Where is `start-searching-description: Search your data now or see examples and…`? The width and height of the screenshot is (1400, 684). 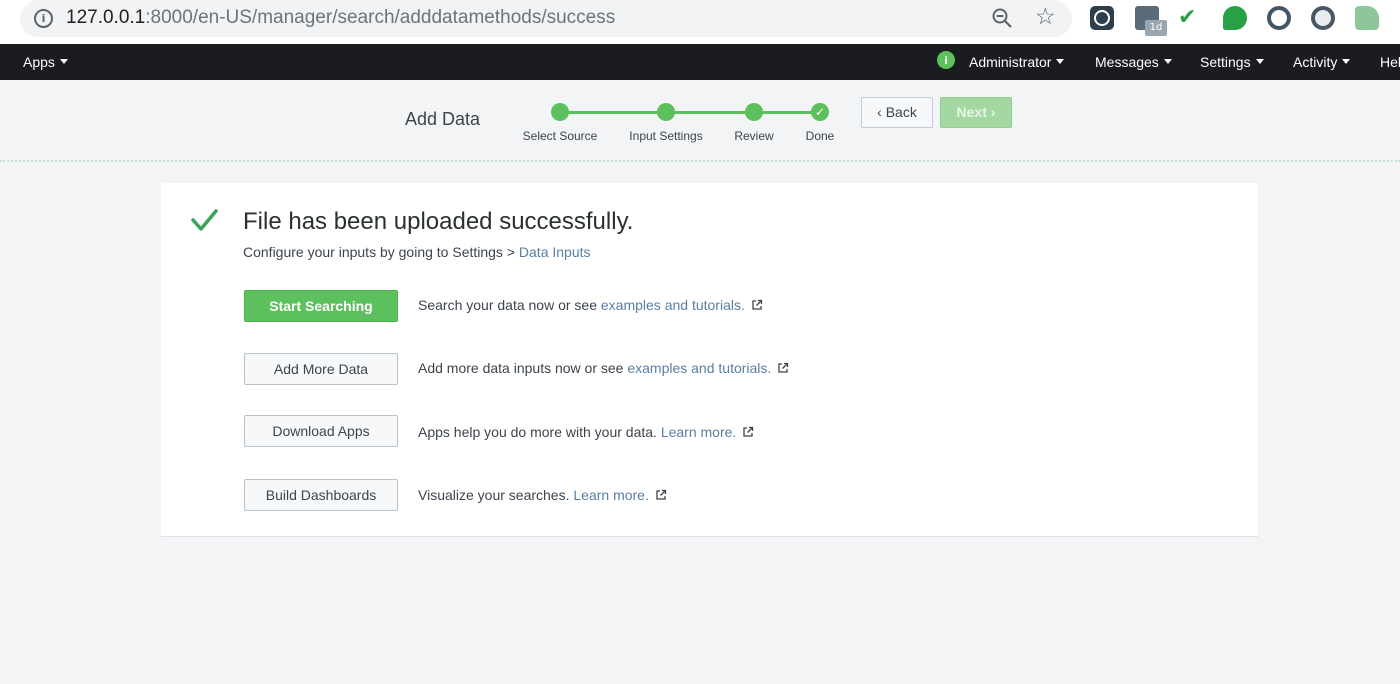 start-searching-description: Search your data now or see examples and… is located at coordinates (590, 305).